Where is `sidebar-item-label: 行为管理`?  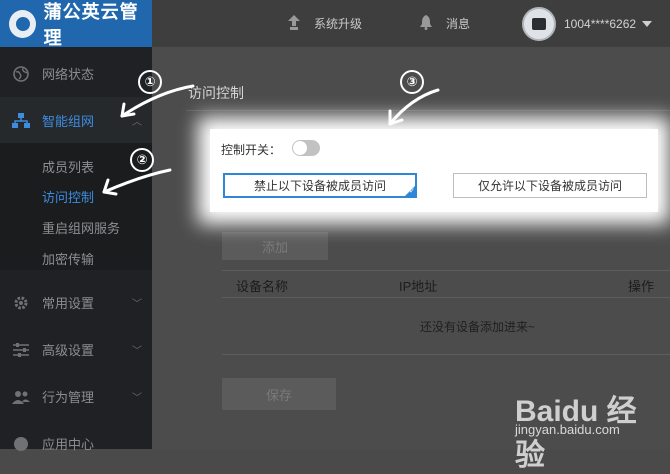
sidebar-item-label: 行为管理 is located at coordinates (68, 397).